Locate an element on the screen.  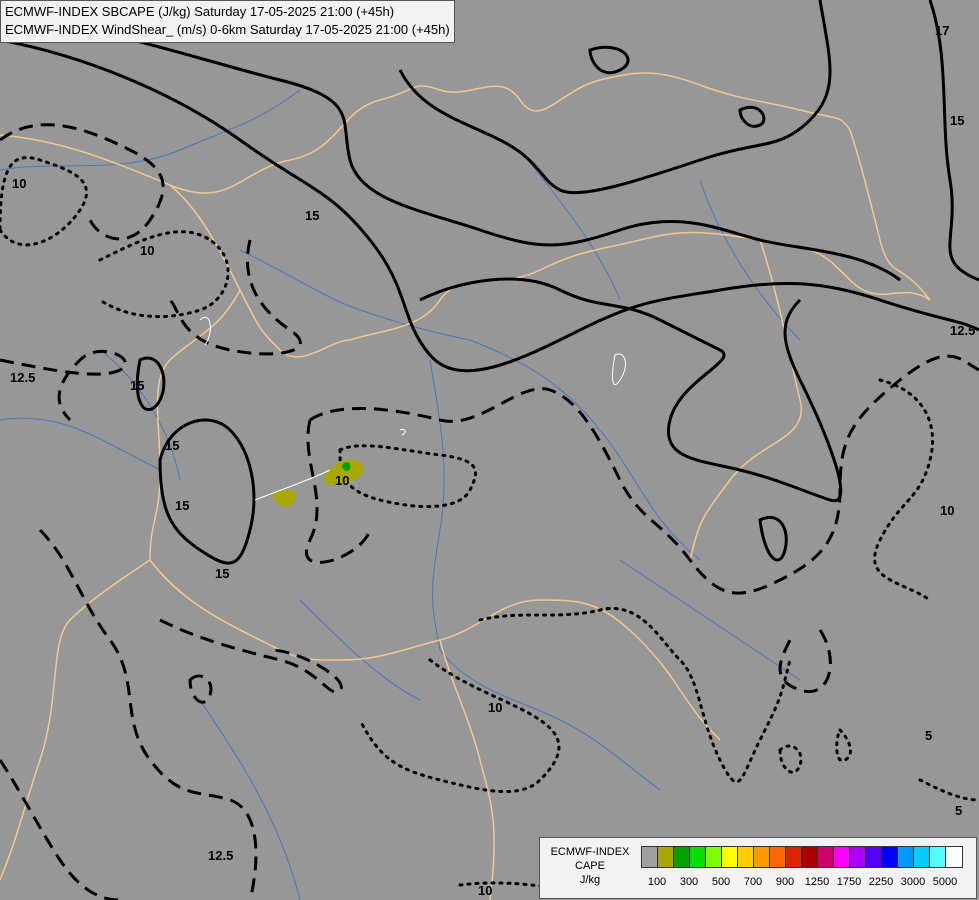
legend-source: ECMWF-INDEX is located at coordinates (590, 852).